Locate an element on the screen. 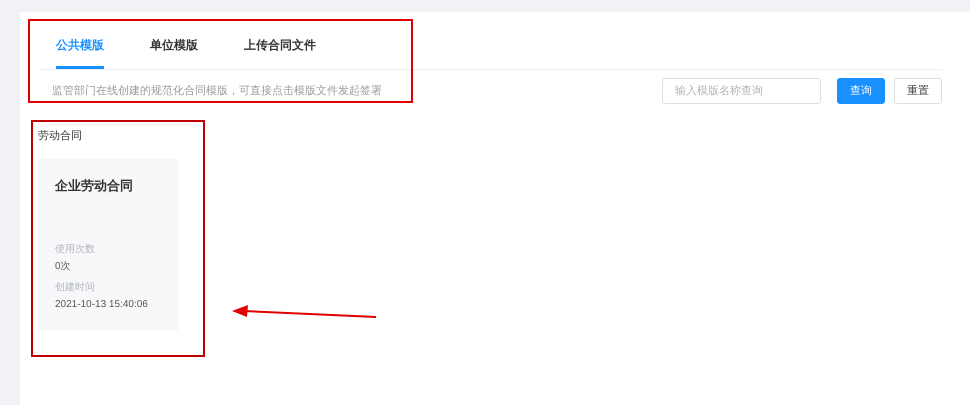  search-field: 输入模版名称查询 is located at coordinates (741, 91).